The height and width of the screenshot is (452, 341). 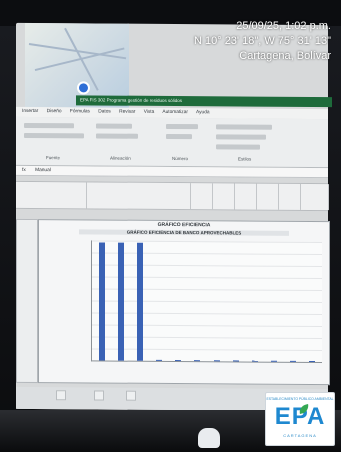 What do you see at coordinates (172, 172) in the screenshot?
I see `formula-bar: fx Manual` at bounding box center [172, 172].